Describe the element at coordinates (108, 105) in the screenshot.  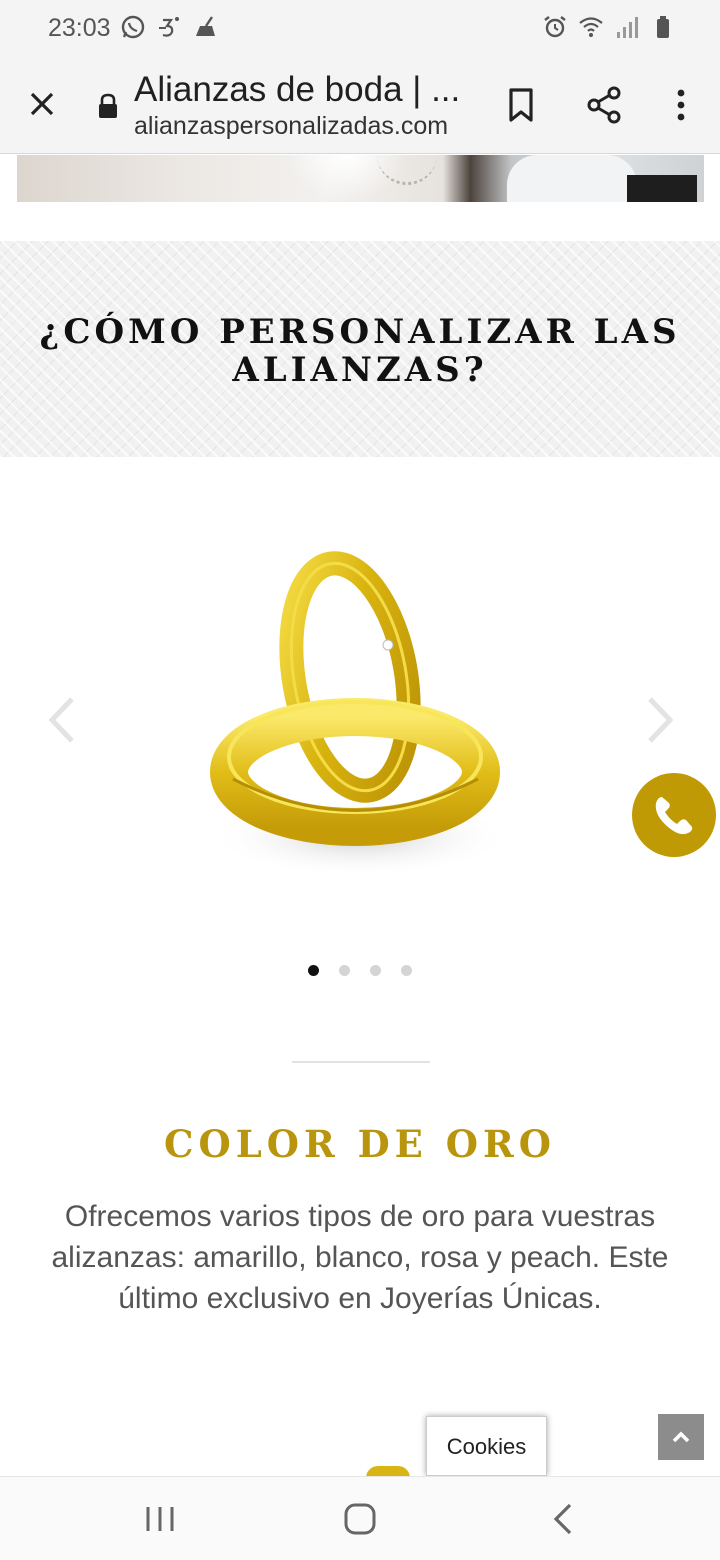
I see `lock-icon` at that location.